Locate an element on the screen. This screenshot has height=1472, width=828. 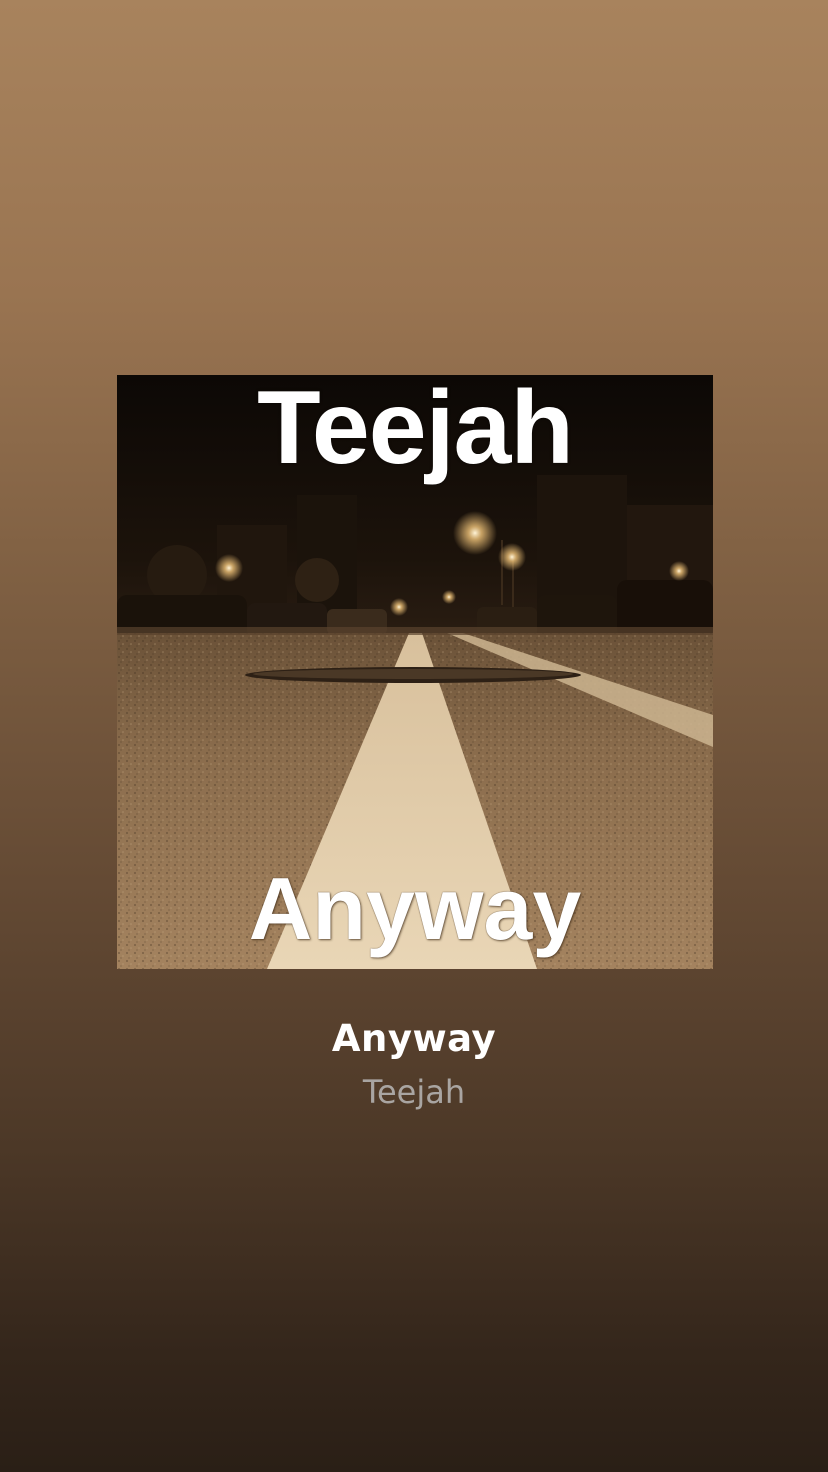
track-artist: Teejah is located at coordinates (414, 1092).